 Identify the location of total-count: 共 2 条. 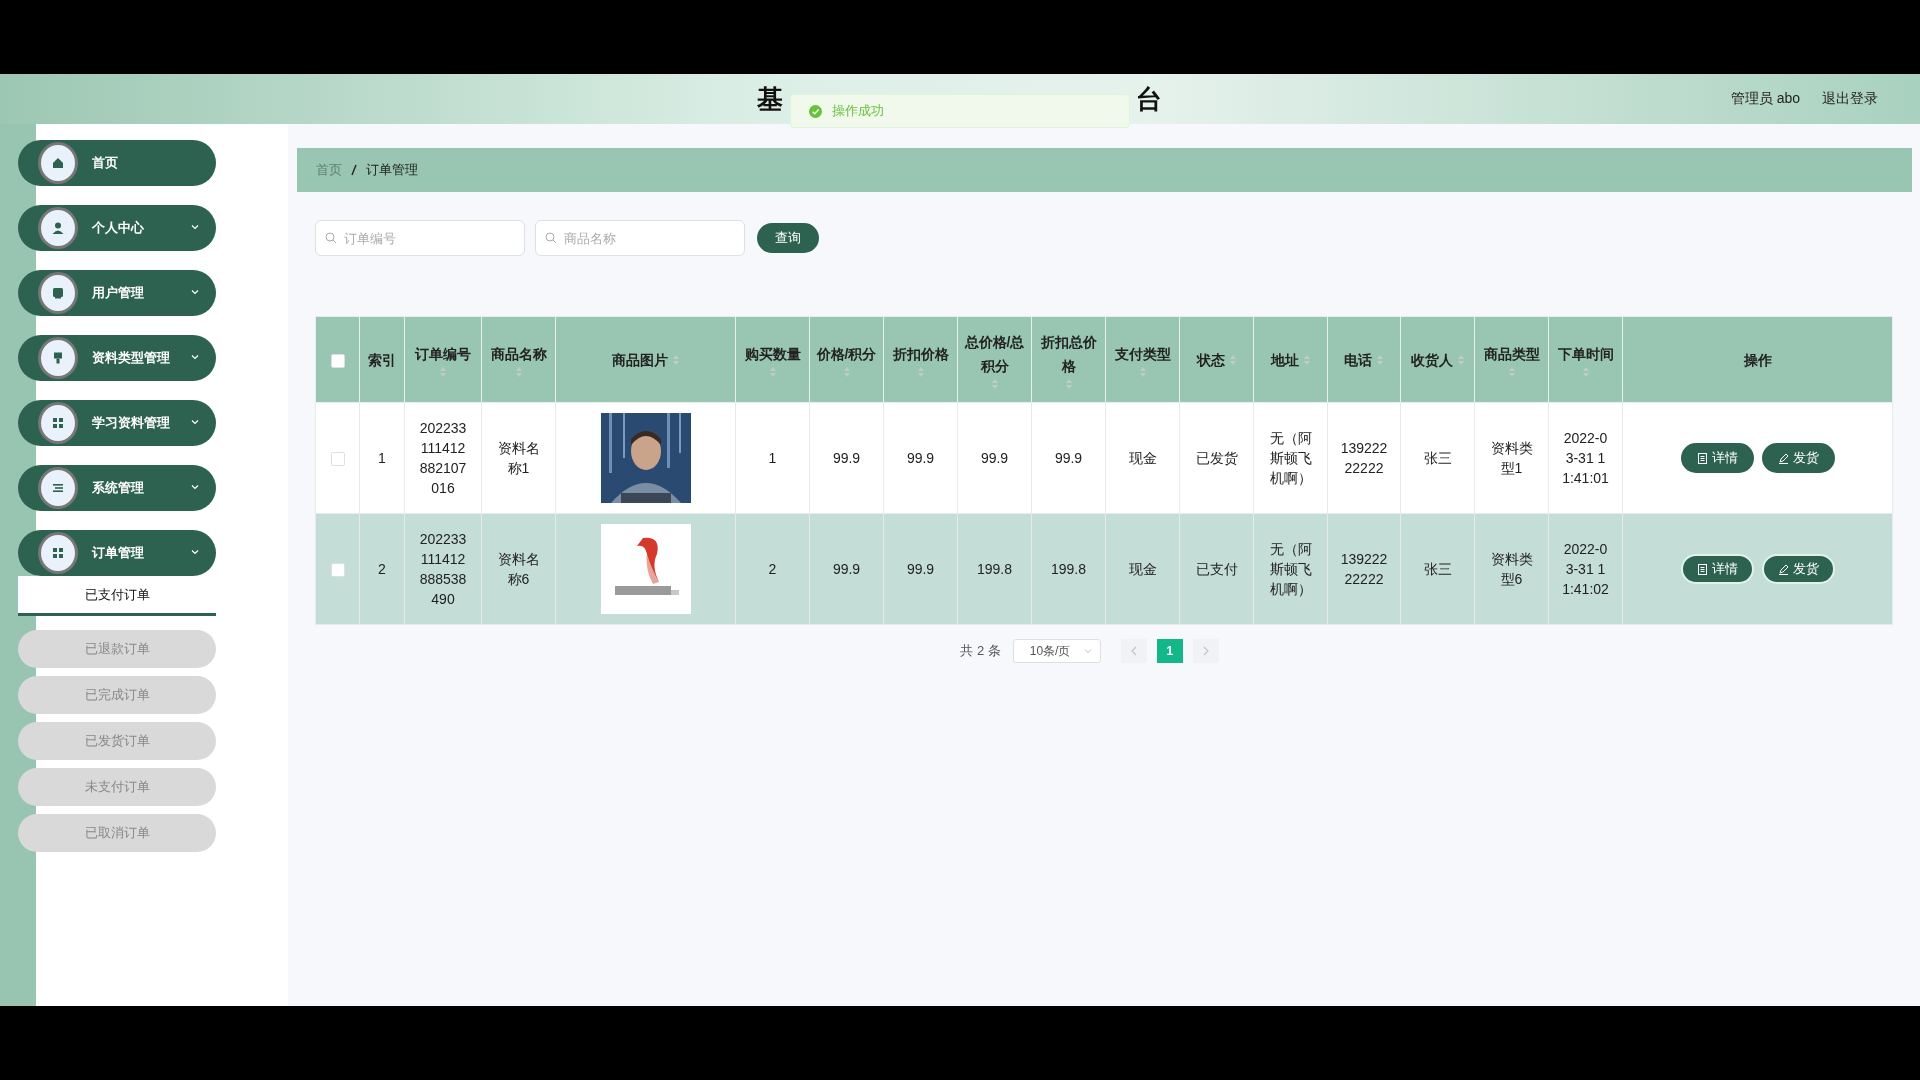
(980, 651).